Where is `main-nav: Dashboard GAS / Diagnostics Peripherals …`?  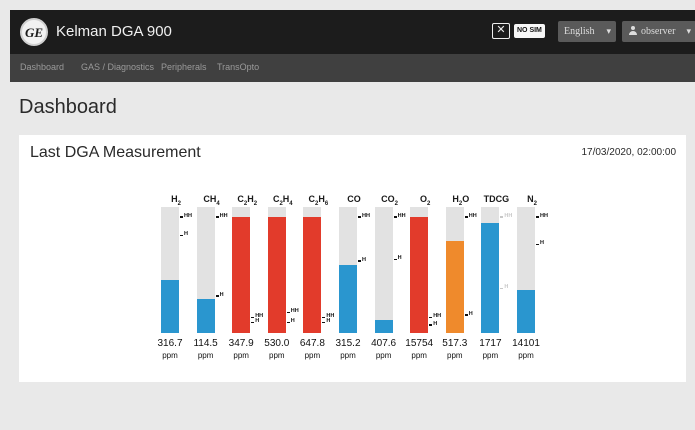
main-nav: Dashboard GAS / Diagnostics Peripherals … is located at coordinates (352, 68).